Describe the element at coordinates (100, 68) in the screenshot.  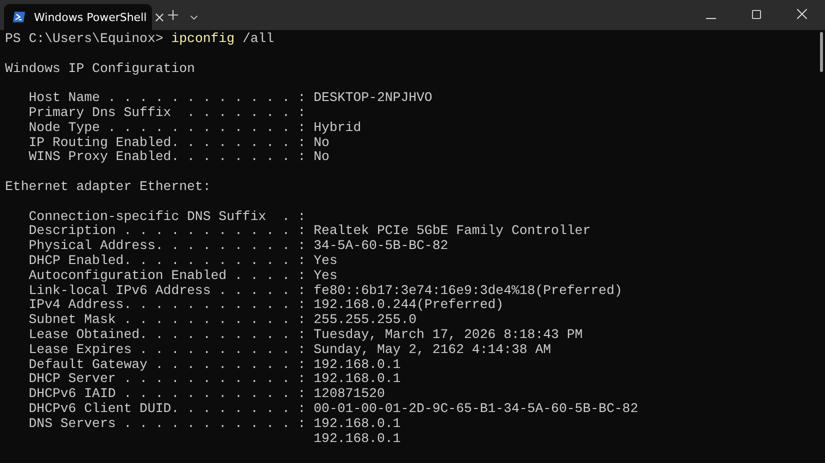
I see `output-line: Windows IP Configuration` at that location.